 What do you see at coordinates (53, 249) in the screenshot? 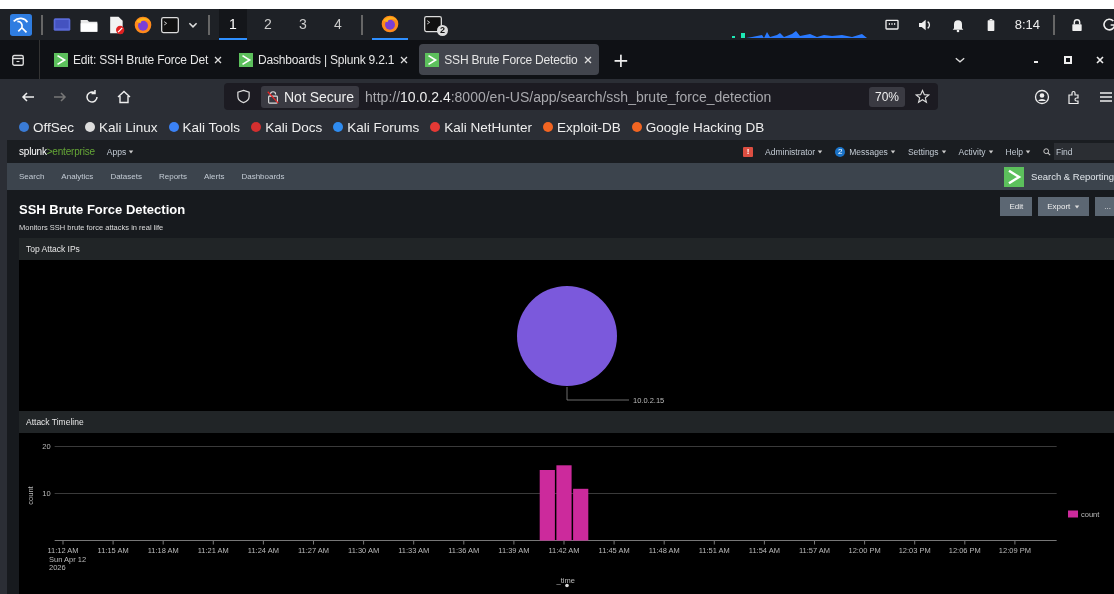
I see `panel-title: Top Attack IPs` at bounding box center [53, 249].